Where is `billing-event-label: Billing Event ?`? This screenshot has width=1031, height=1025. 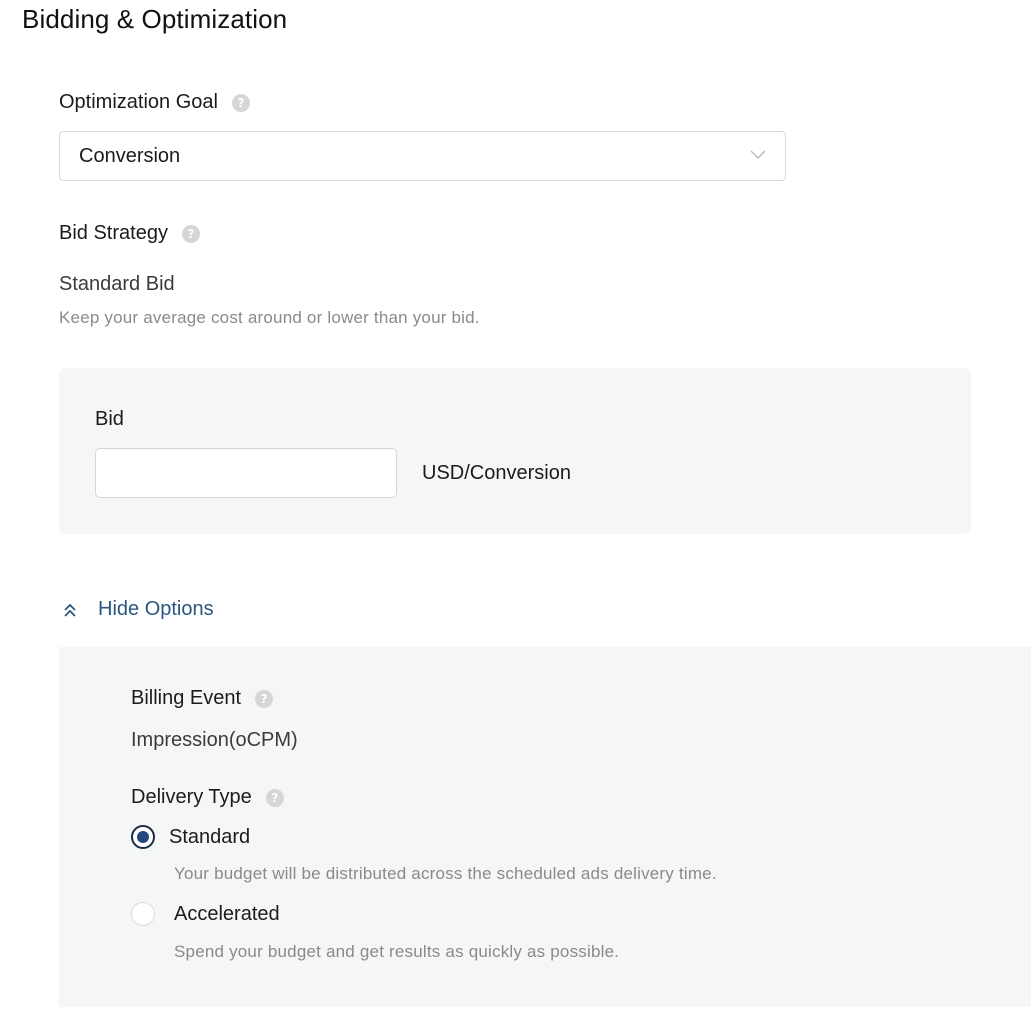 billing-event-label: Billing Event ? is located at coordinates (202, 698).